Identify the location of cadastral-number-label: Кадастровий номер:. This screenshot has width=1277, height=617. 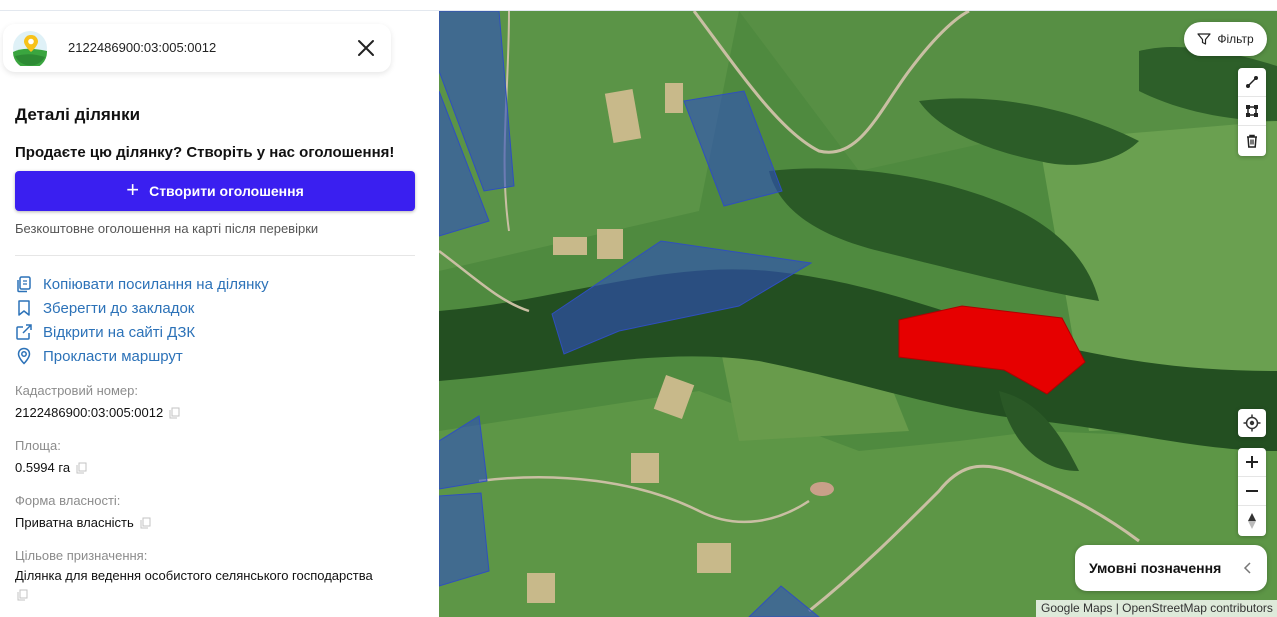
(76, 390).